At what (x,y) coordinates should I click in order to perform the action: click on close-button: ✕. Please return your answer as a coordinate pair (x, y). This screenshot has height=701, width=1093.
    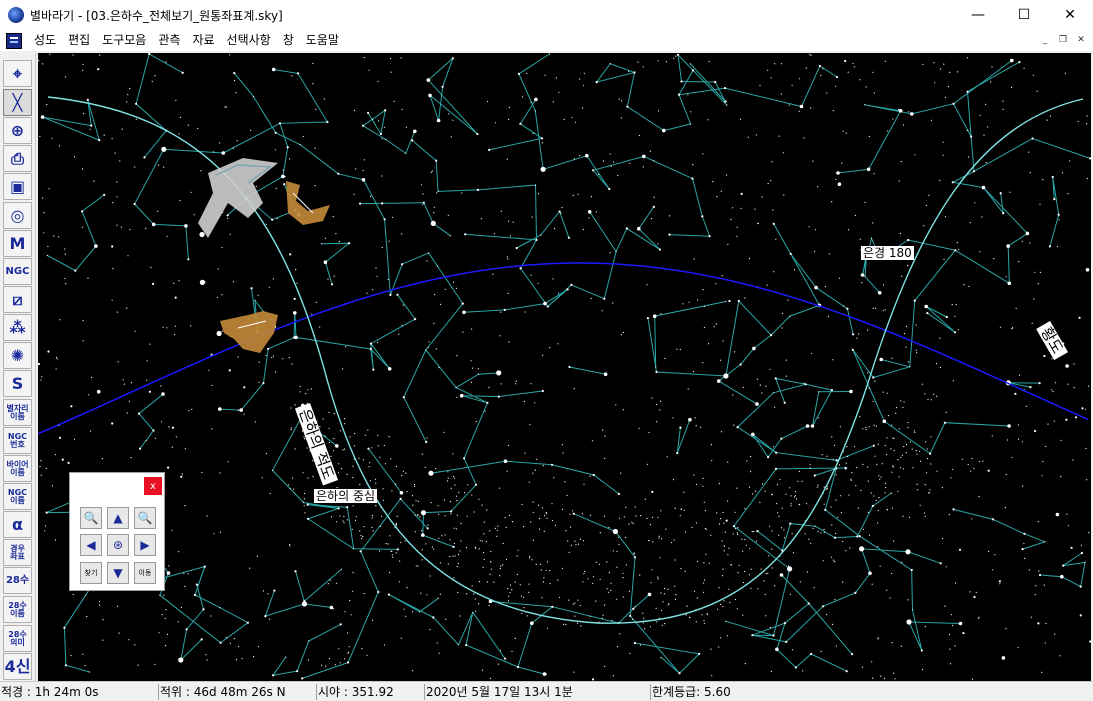
    Looking at the image, I should click on (1070, 15).